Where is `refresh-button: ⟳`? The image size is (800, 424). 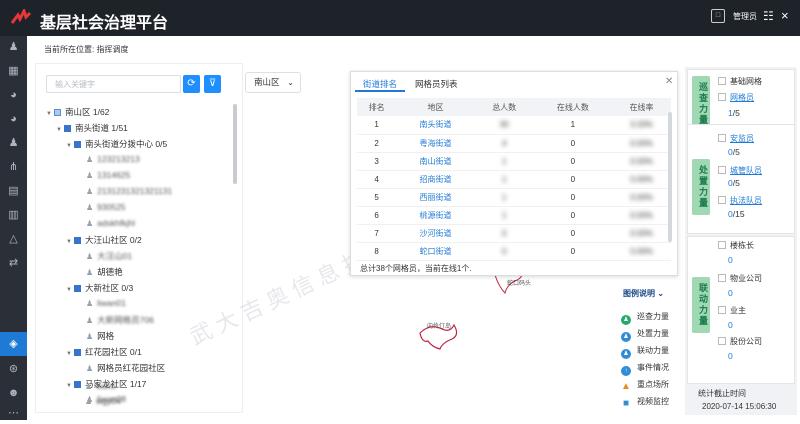
refresh-button: ⟳ is located at coordinates (191, 84).